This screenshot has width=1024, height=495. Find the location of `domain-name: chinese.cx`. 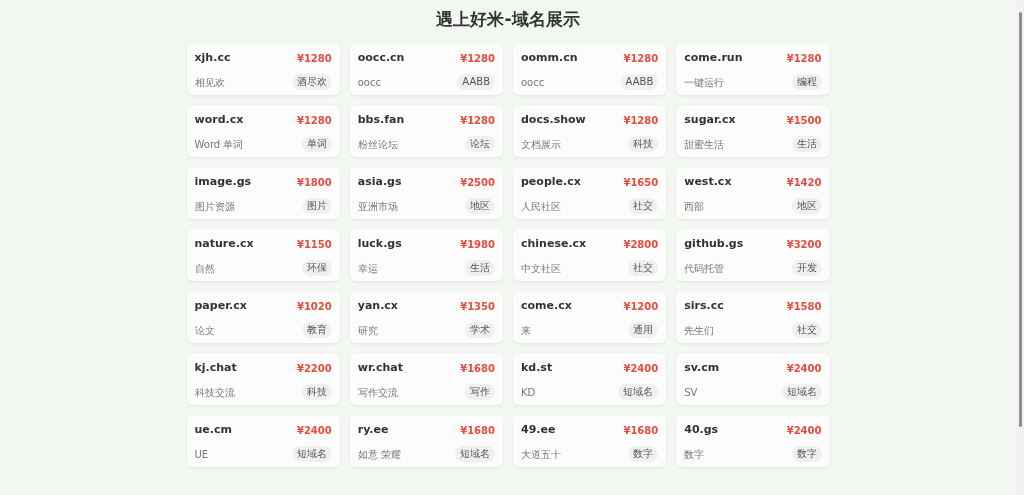

domain-name: chinese.cx is located at coordinates (554, 244).